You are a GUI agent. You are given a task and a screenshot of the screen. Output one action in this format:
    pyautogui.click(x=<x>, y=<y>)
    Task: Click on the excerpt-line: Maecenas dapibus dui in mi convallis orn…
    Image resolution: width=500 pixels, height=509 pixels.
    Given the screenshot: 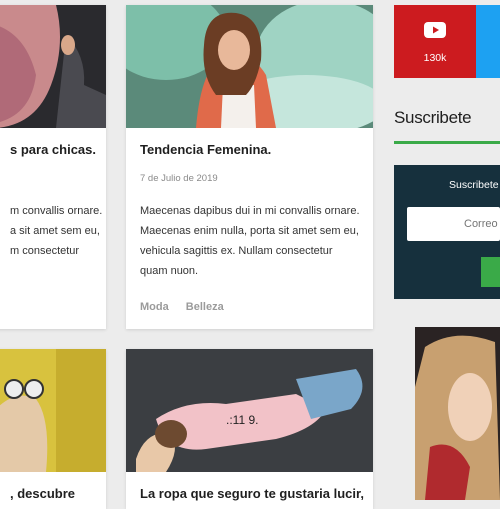 What is the action you would take?
    pyautogui.click(x=250, y=211)
    